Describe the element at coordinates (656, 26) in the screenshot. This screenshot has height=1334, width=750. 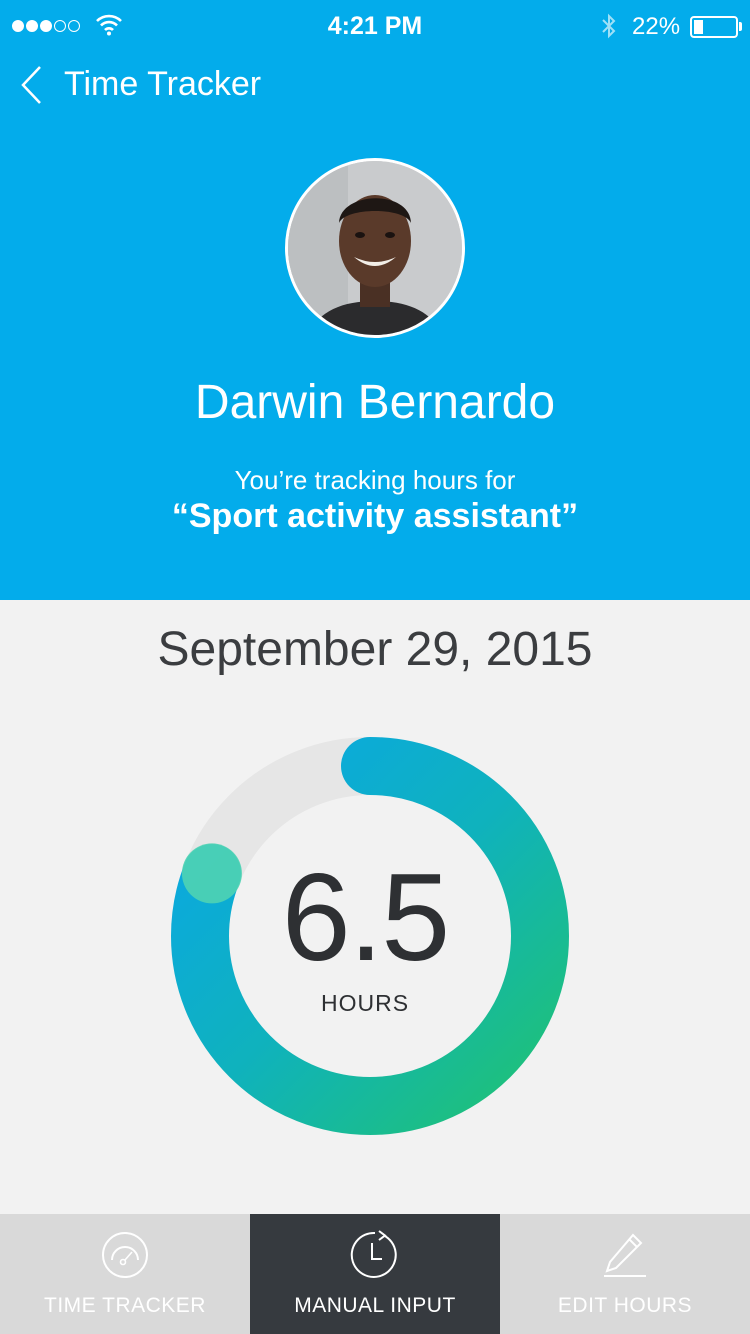
I see `battery-percent: 22%` at that location.